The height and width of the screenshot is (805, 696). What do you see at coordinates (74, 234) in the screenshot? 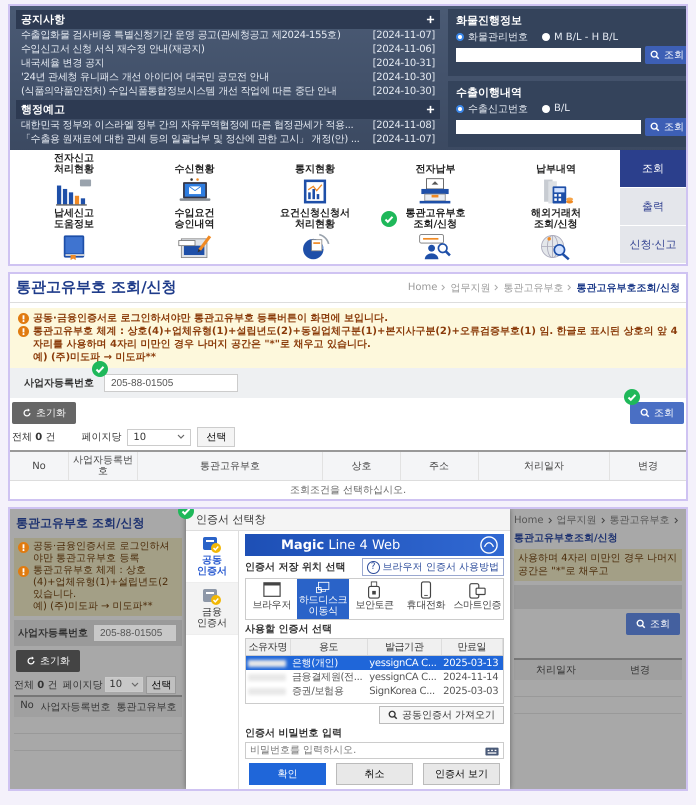
I see `menu-item: 납세신고 도움정보` at bounding box center [74, 234].